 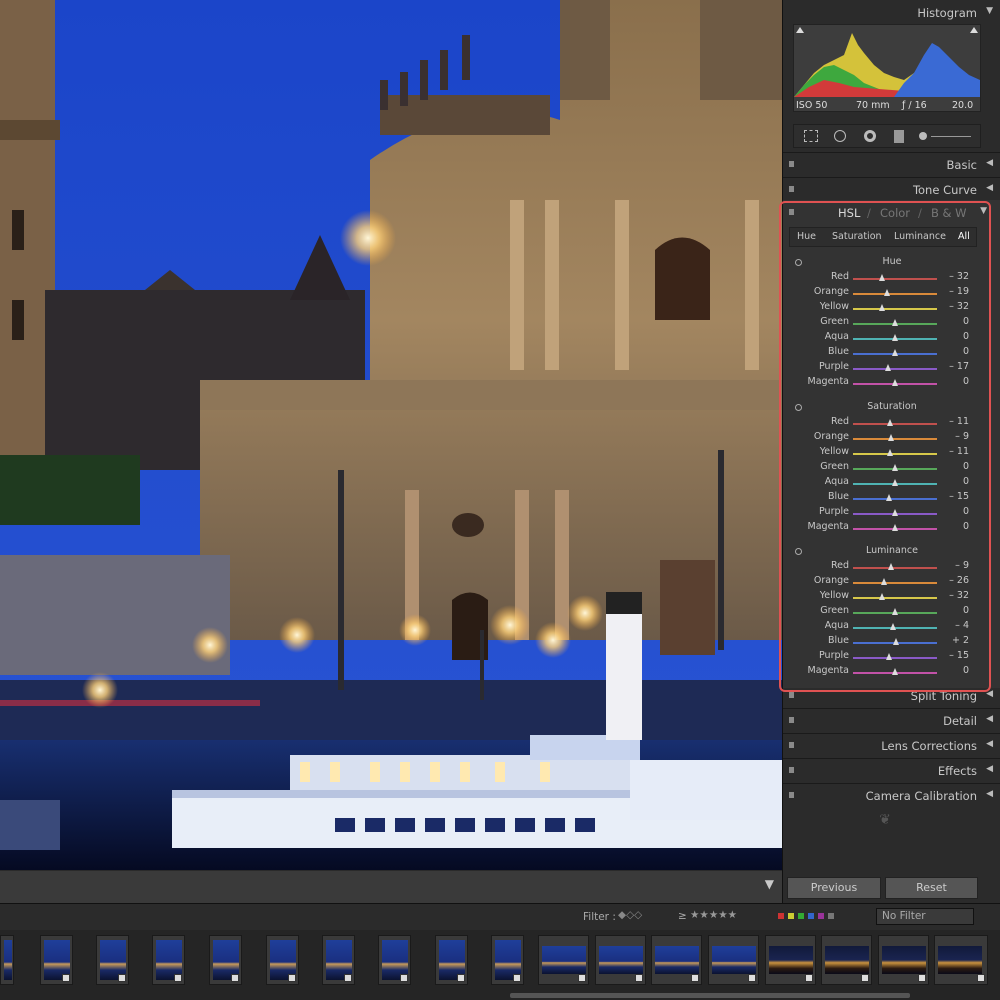 What do you see at coordinates (870, 136) in the screenshot?
I see `red-eye-icon` at bounding box center [870, 136].